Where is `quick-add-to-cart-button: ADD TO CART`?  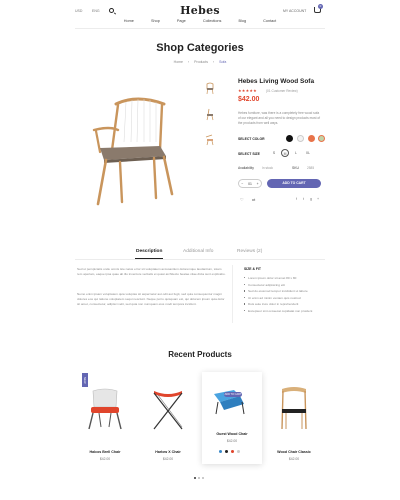
quick-add-to-cart-button: ADD TO CART is located at coordinates (233, 394).